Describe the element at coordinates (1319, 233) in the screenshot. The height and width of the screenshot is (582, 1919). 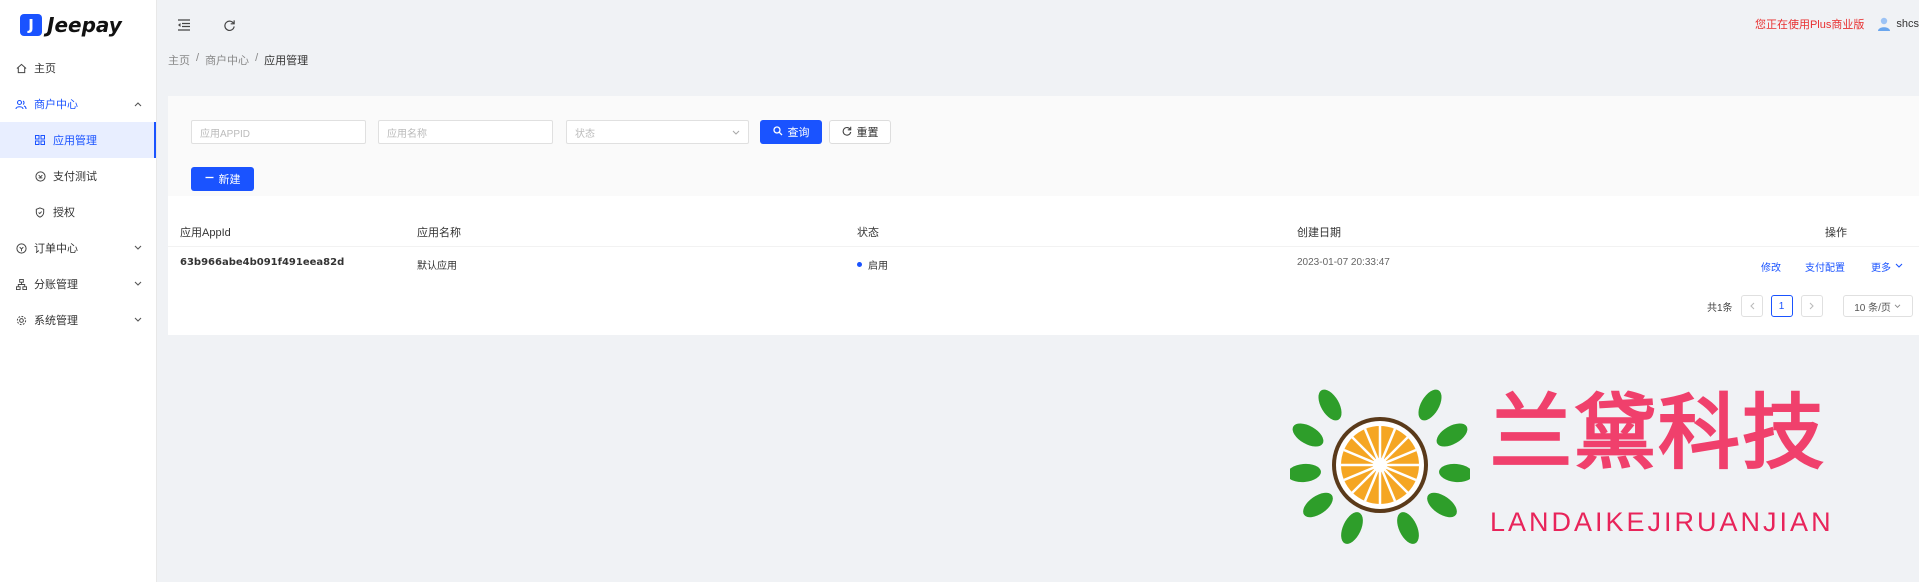
I see `col-header-created: 创建日期` at that location.